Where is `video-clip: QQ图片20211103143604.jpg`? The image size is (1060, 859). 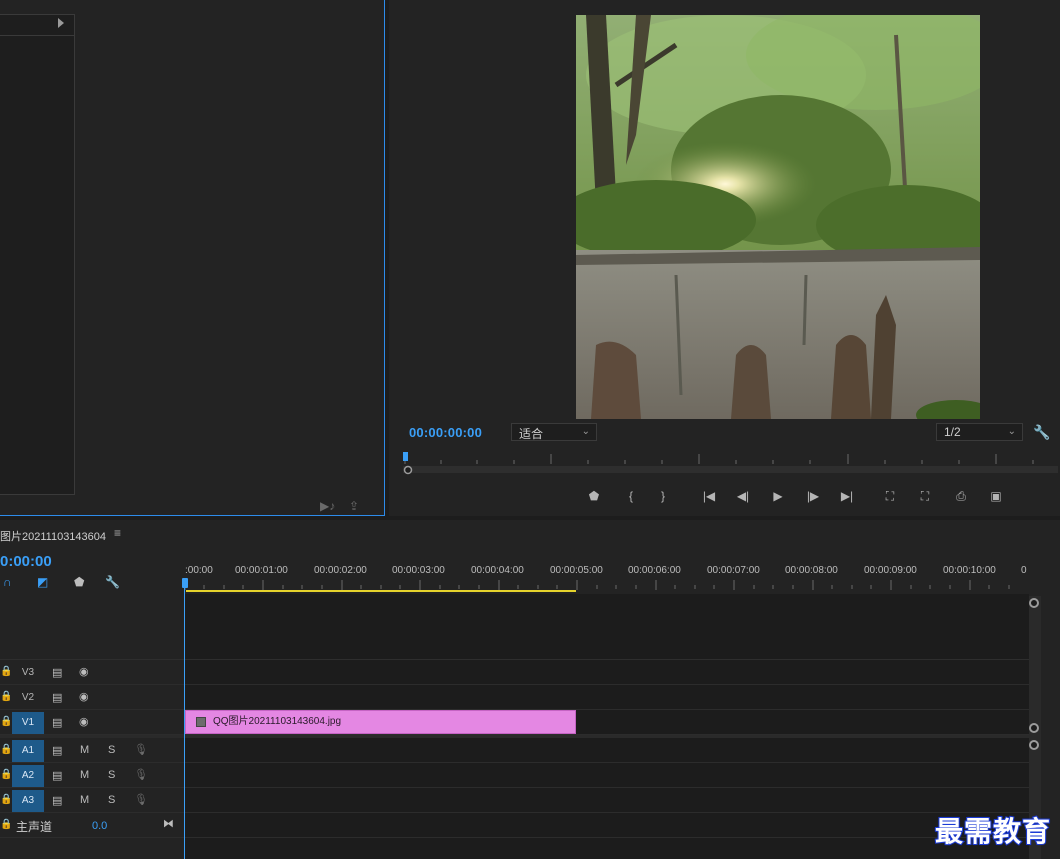 video-clip: QQ图片20211103143604.jpg is located at coordinates (380, 722).